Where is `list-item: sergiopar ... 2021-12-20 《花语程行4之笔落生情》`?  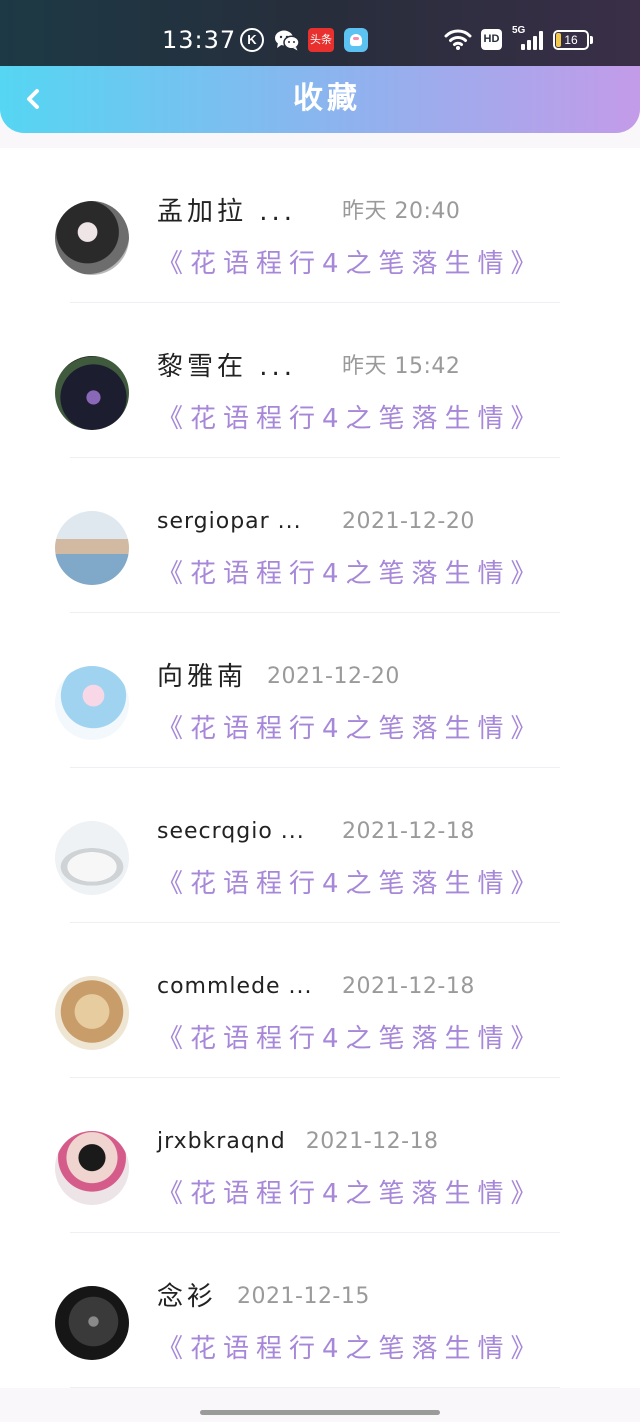
list-item: sergiopar ... 2021-12-20 《花语程行4之笔落生情》 is located at coordinates (320, 535).